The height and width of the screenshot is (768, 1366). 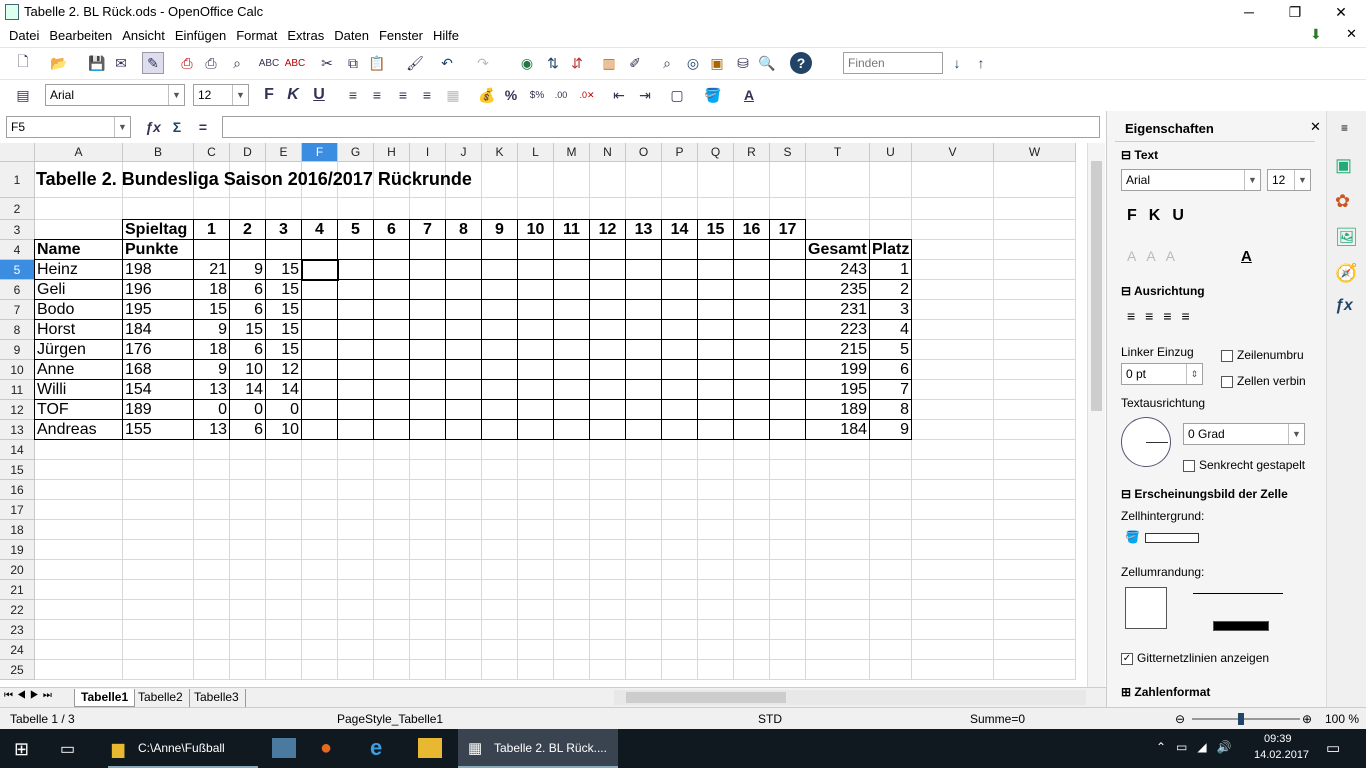 What do you see at coordinates (680, 152) in the screenshot?
I see `column-header-p: P` at bounding box center [680, 152].